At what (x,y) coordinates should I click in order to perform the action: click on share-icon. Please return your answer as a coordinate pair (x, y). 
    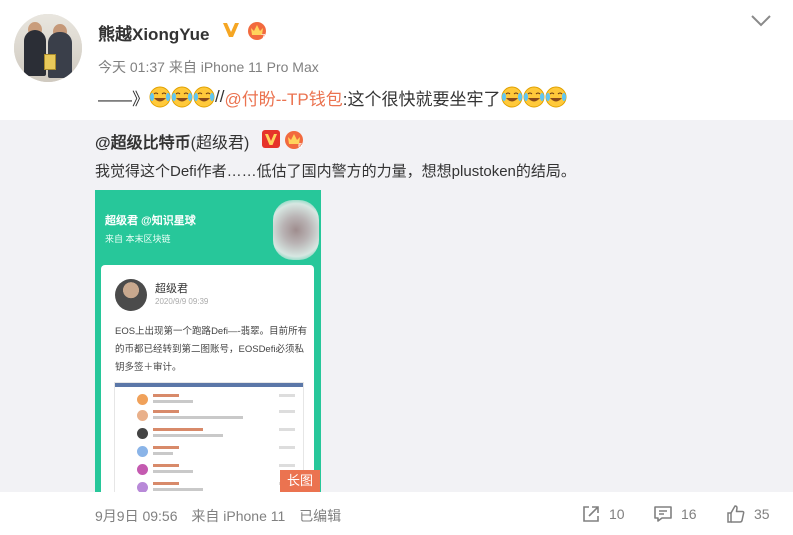
    Looking at the image, I should click on (591, 514).